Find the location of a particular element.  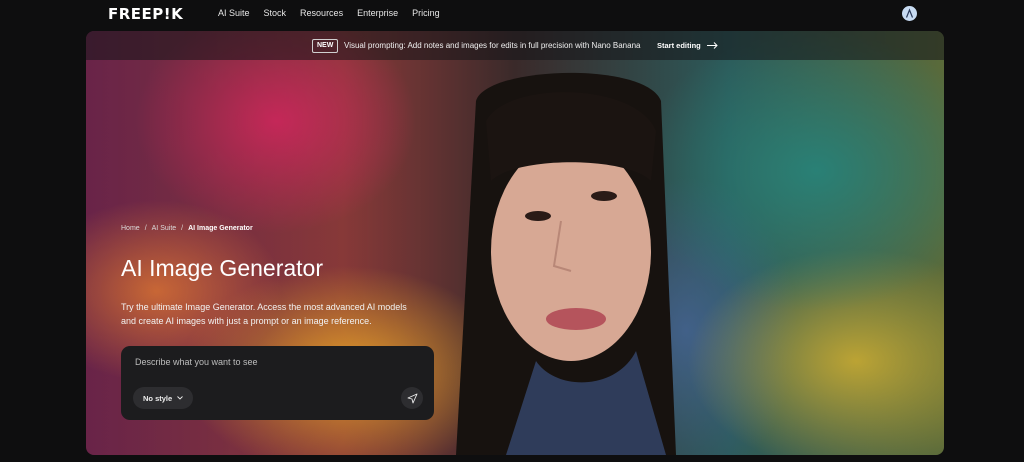

new-badge: NEW is located at coordinates (325, 46).